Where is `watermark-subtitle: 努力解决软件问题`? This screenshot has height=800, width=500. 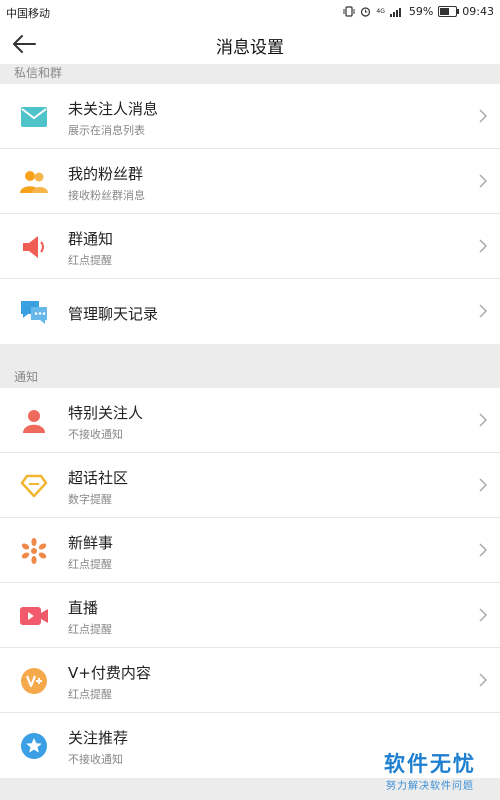
watermark-subtitle: 努力解决软件问题 is located at coordinates (430, 786).